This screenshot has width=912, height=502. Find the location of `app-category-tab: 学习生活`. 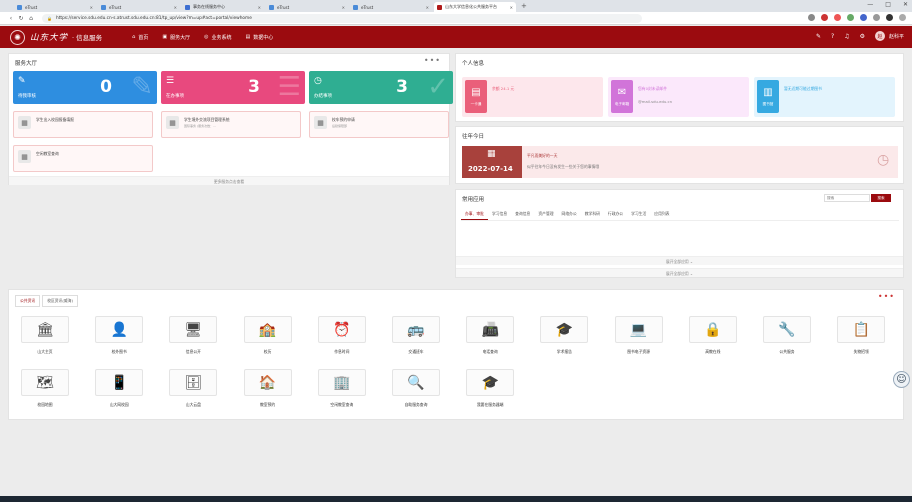

app-category-tab: 学习生活 is located at coordinates (638, 214).